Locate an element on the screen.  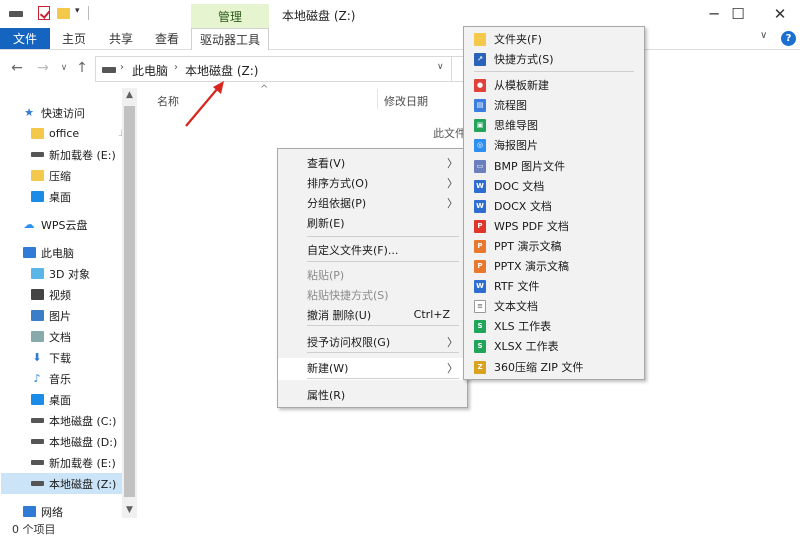
flowchart-icon: ▤ is located at coordinates (480, 105).